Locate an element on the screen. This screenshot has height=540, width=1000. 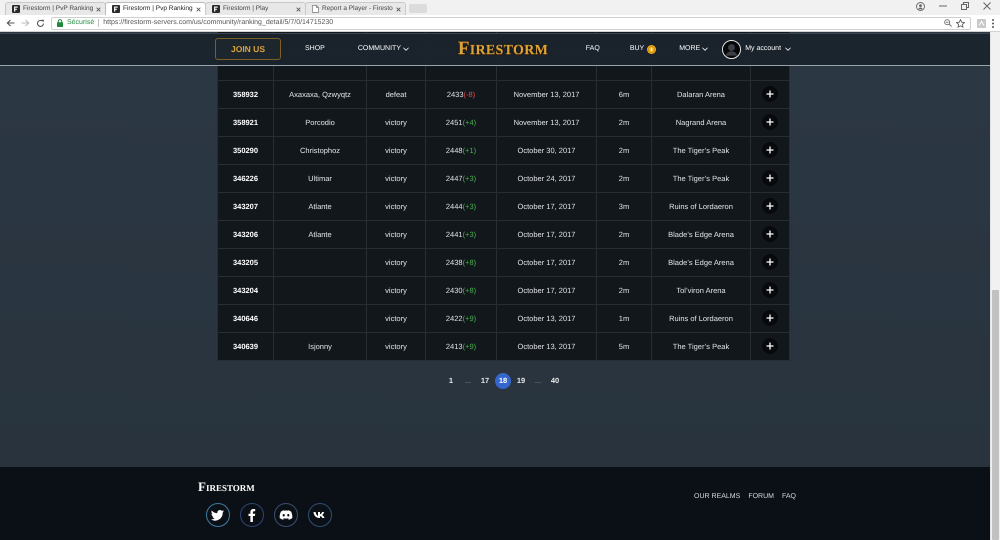
avatar-icon is located at coordinates (732, 49).